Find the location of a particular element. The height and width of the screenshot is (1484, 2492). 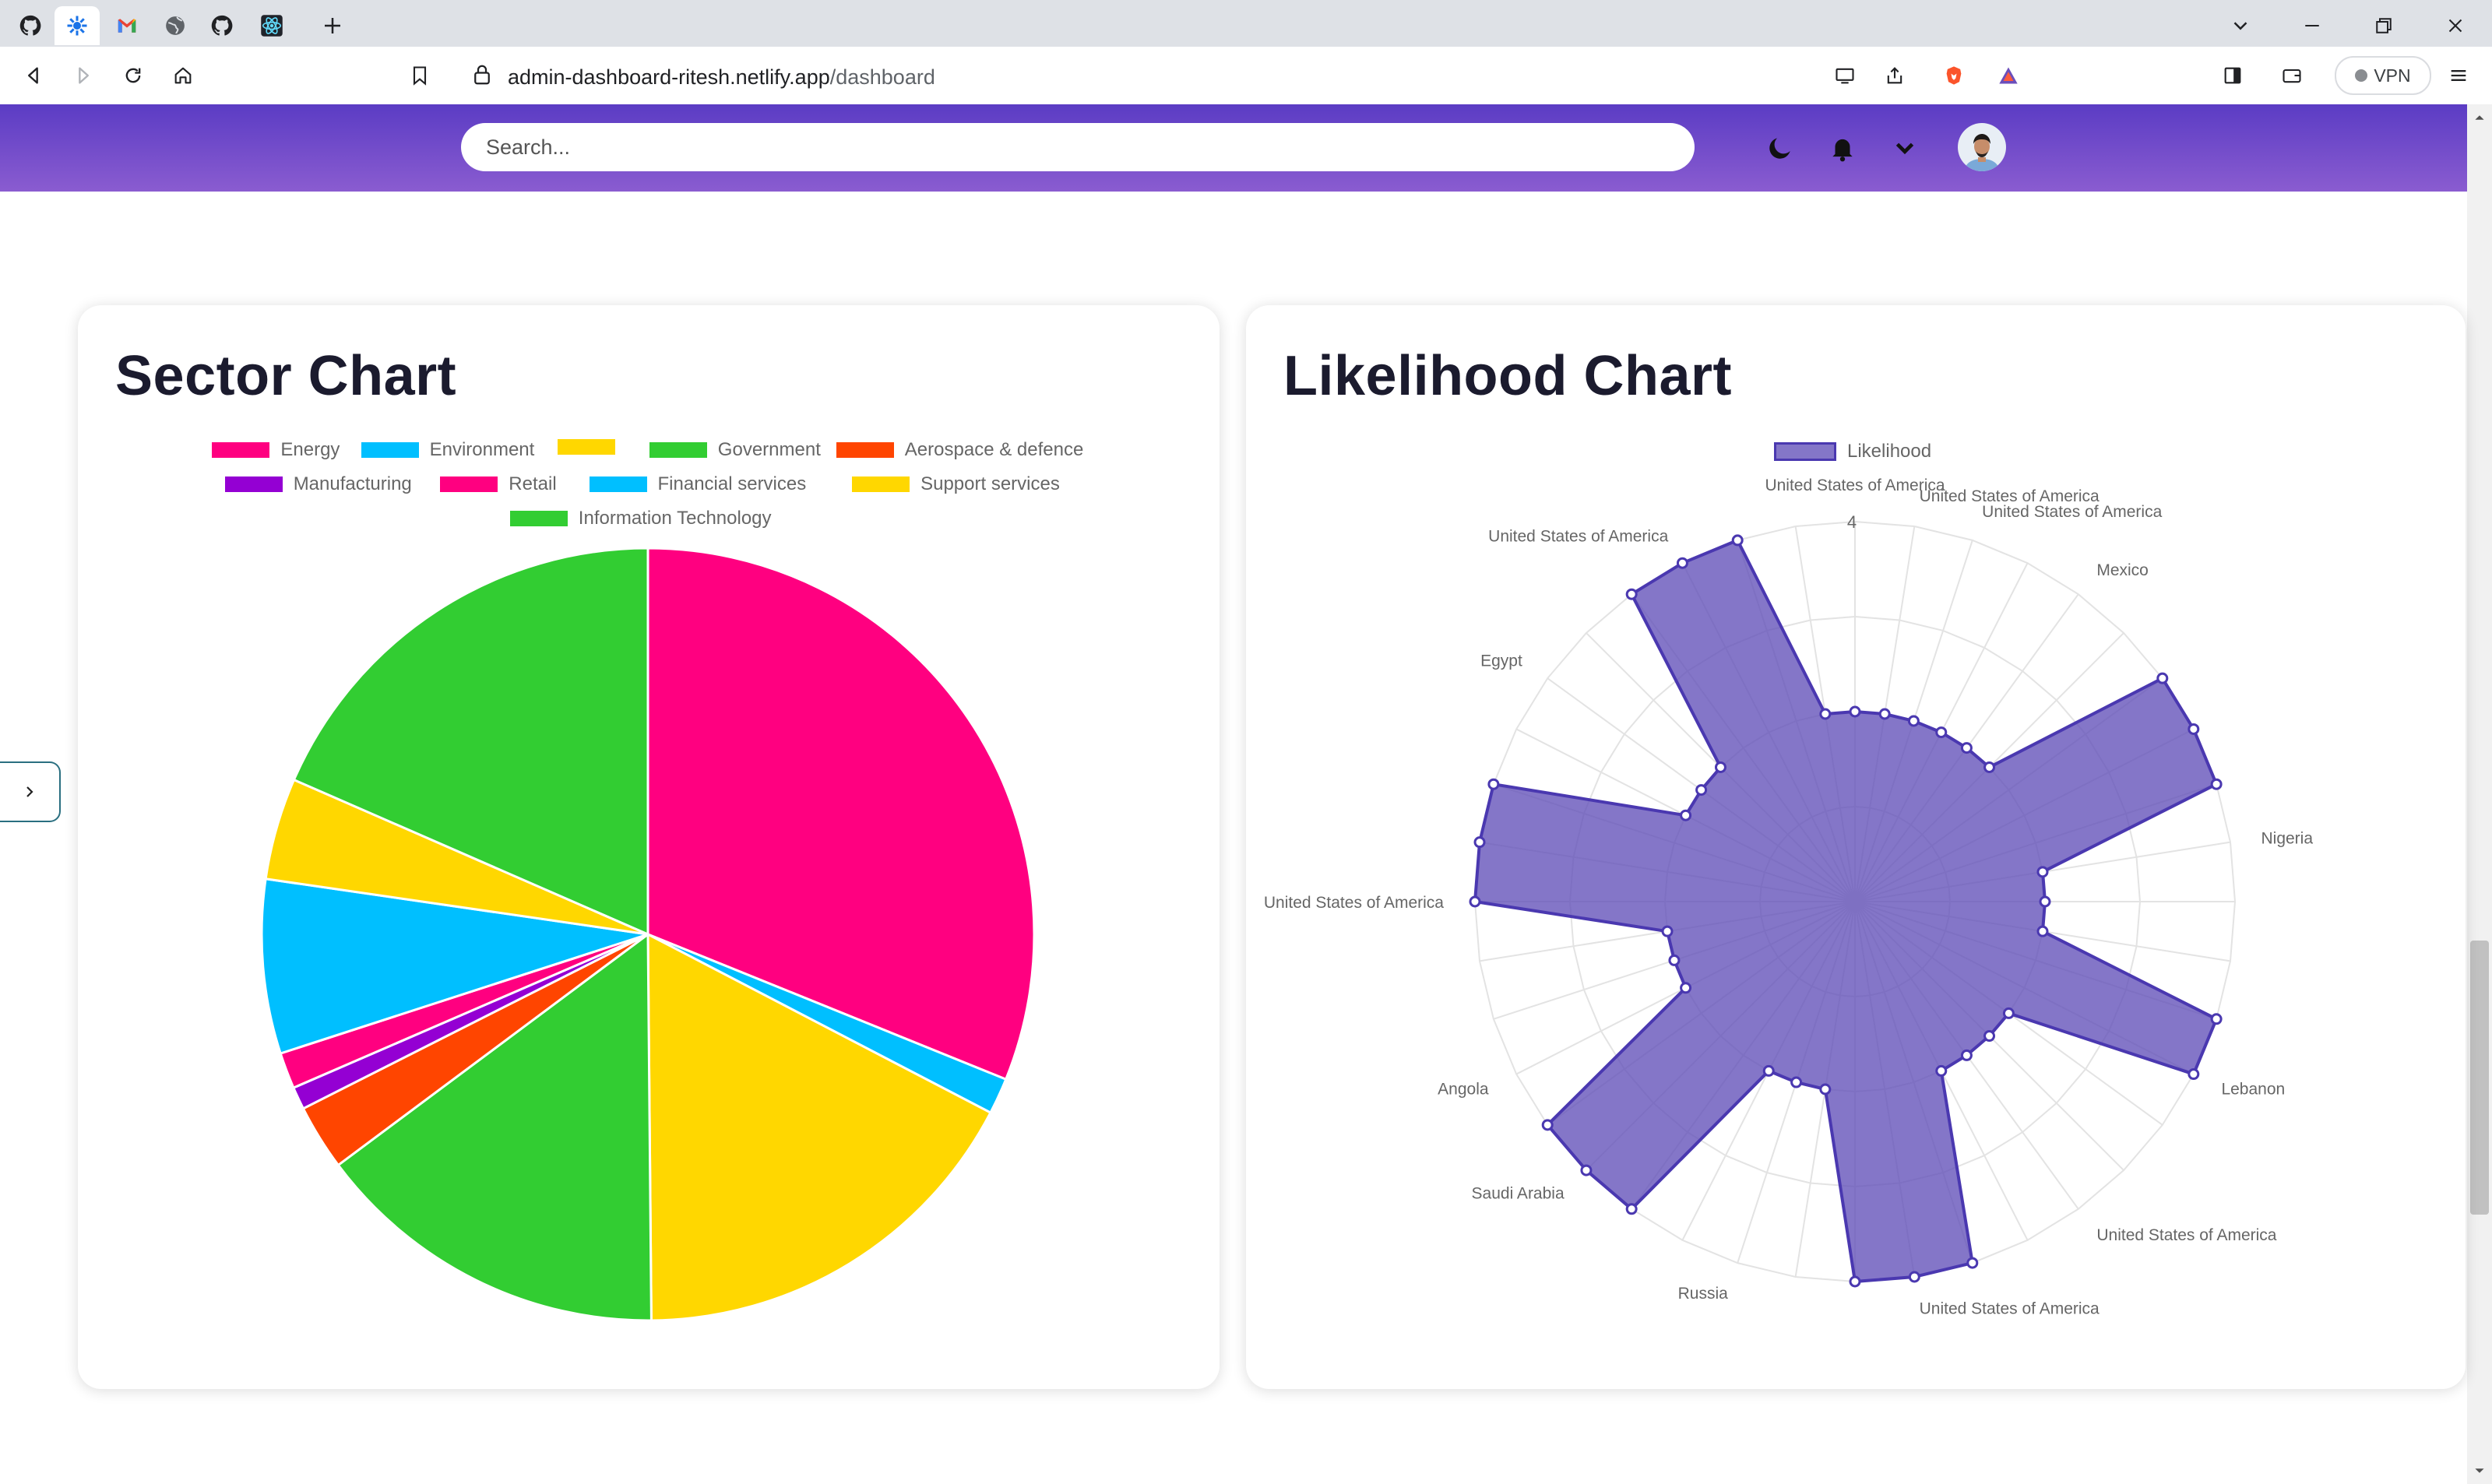

vpn-label: VPN is located at coordinates (2392, 75).